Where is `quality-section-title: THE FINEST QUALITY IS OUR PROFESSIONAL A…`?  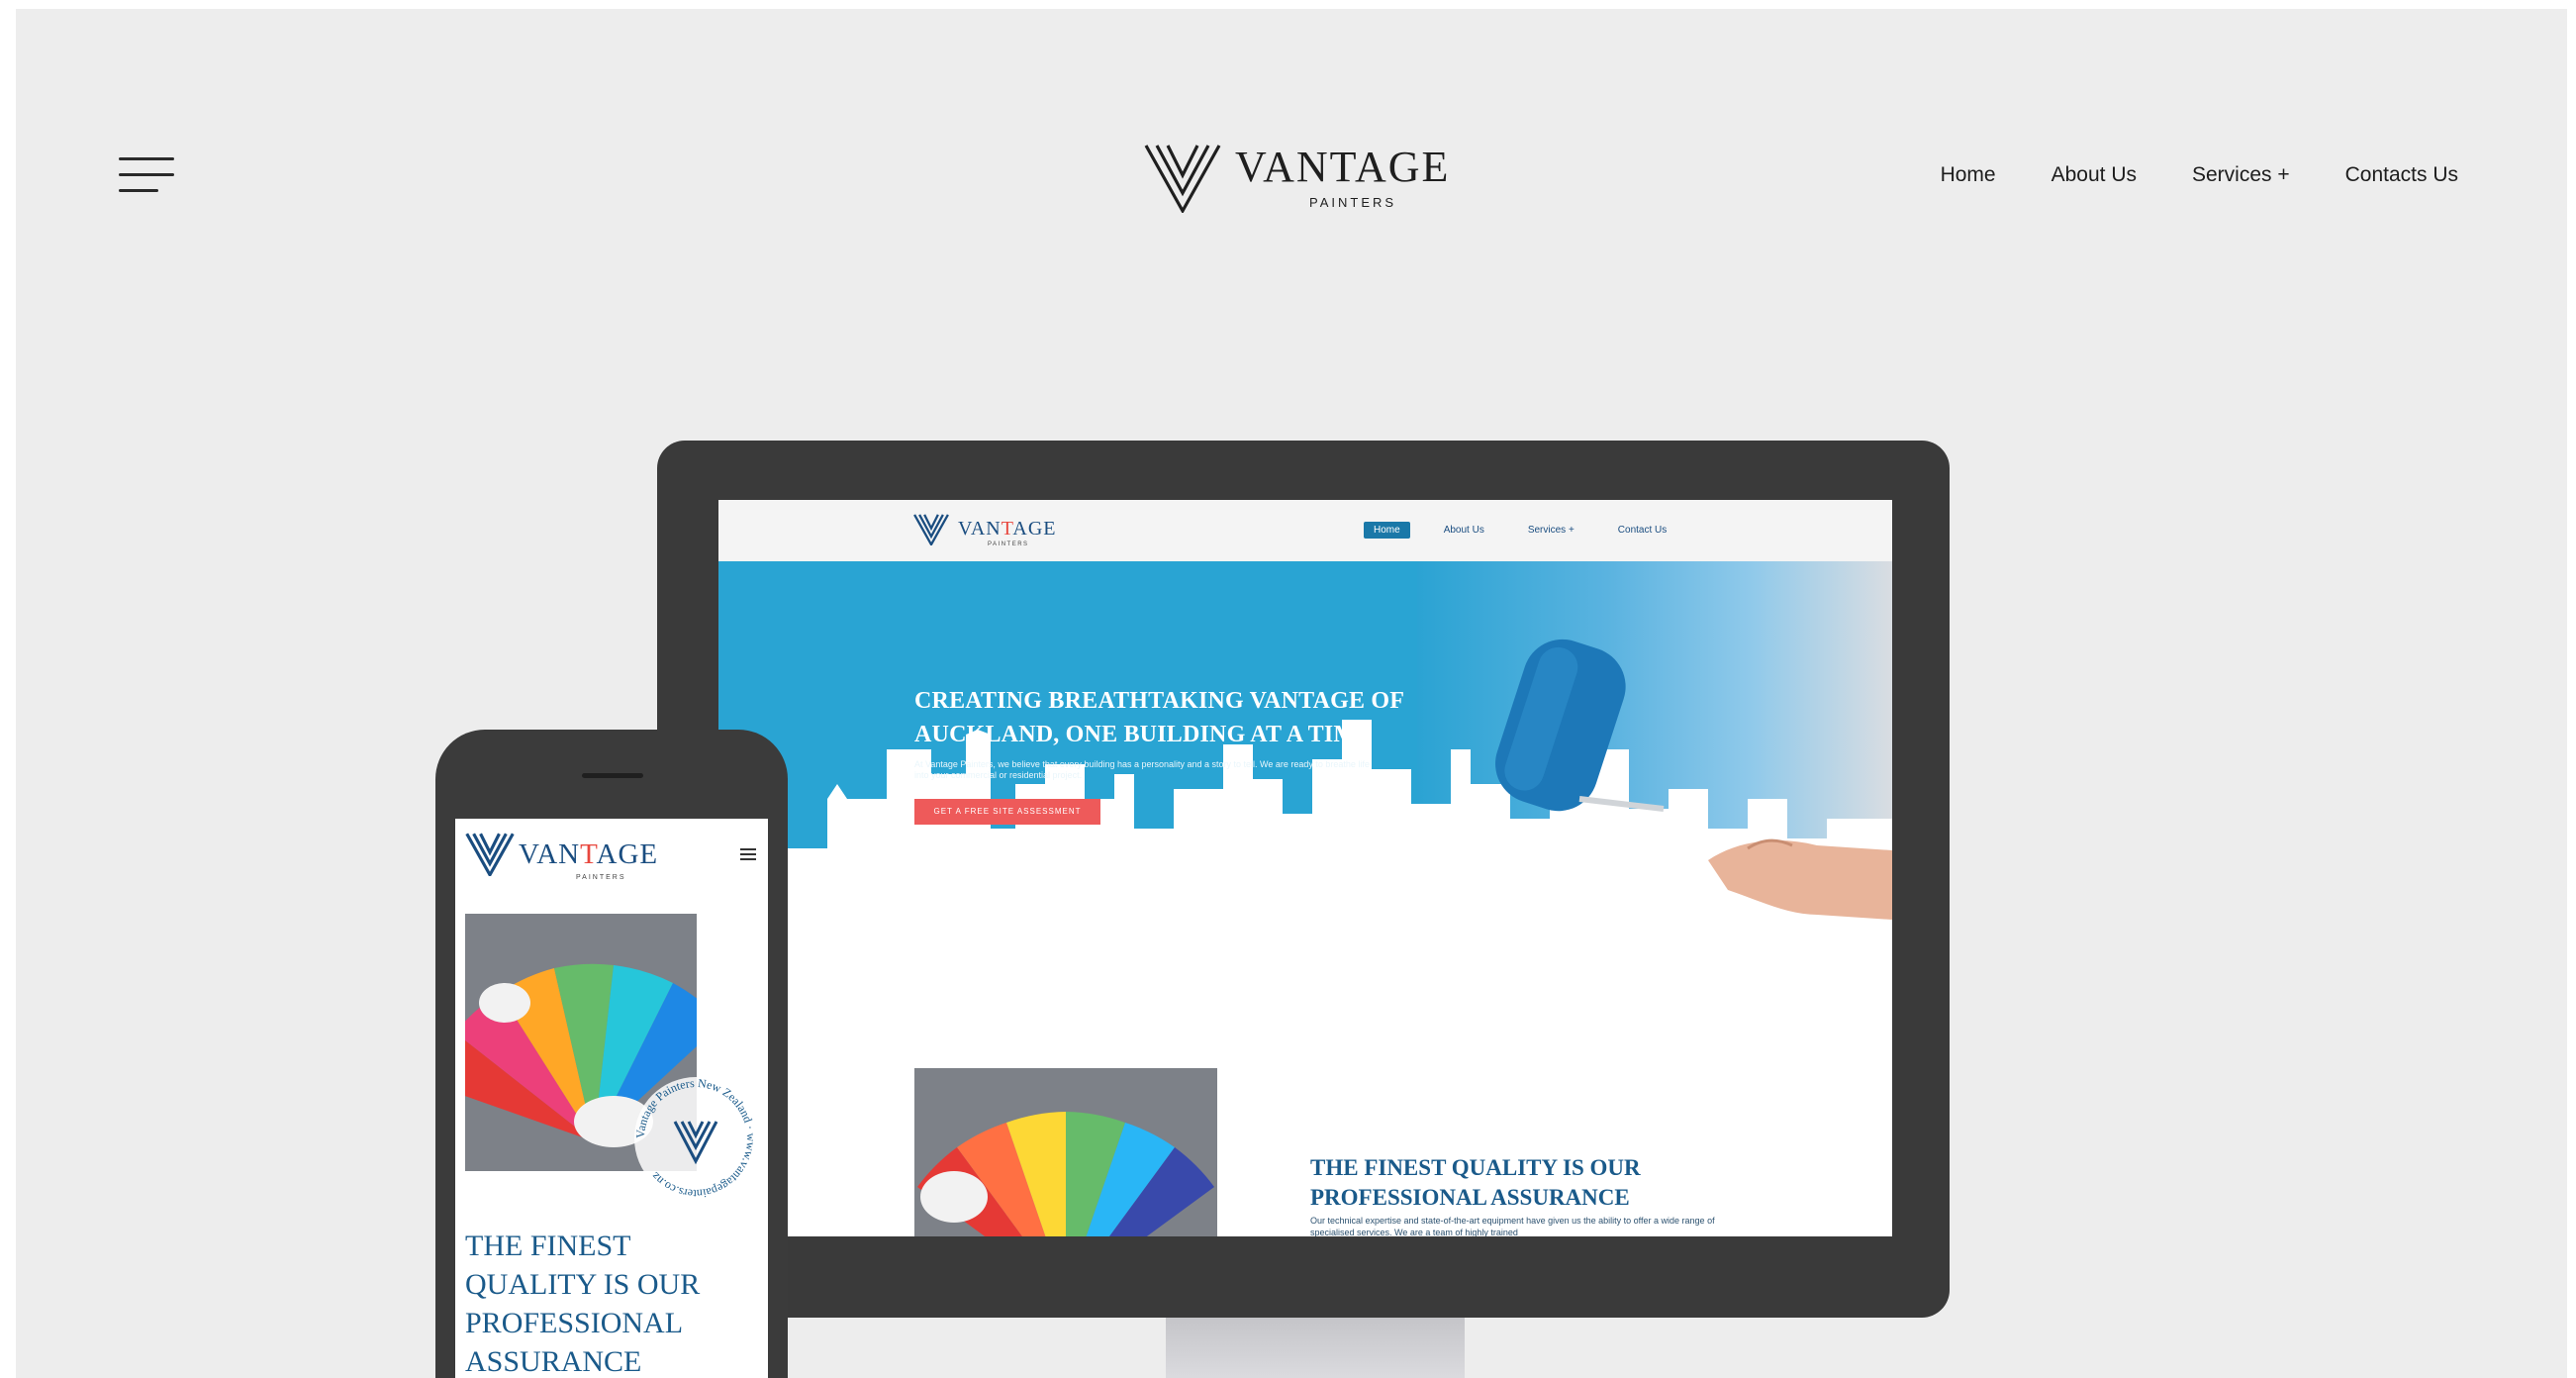 quality-section-title: THE FINEST QUALITY IS OUR PROFESSIONAL A… is located at coordinates (1475, 1182).